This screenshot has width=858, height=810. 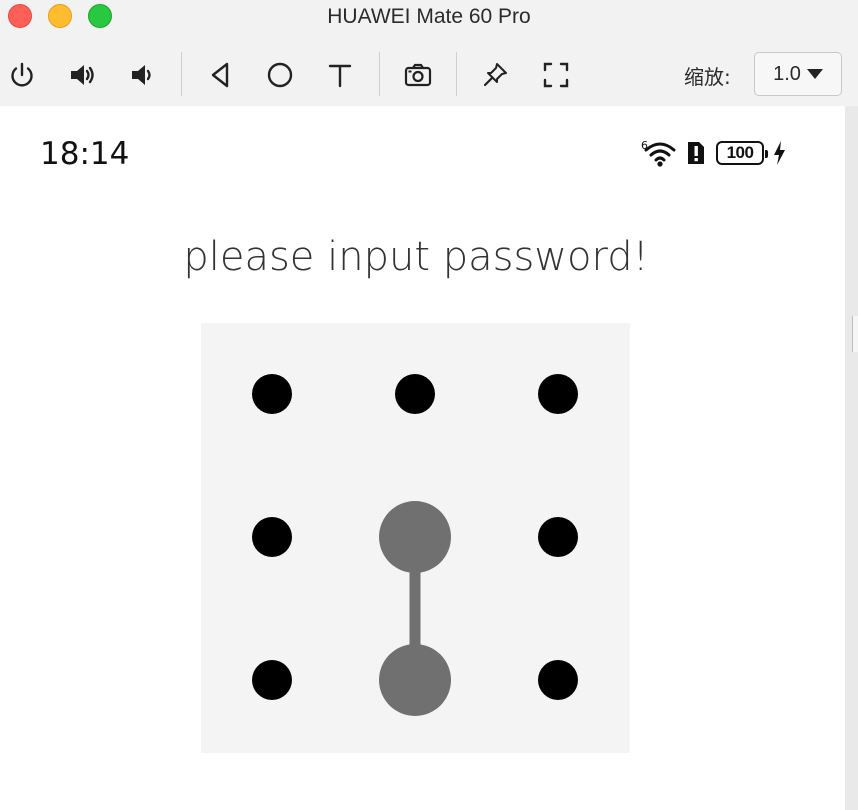 I want to click on back-button, so click(x=220, y=75).